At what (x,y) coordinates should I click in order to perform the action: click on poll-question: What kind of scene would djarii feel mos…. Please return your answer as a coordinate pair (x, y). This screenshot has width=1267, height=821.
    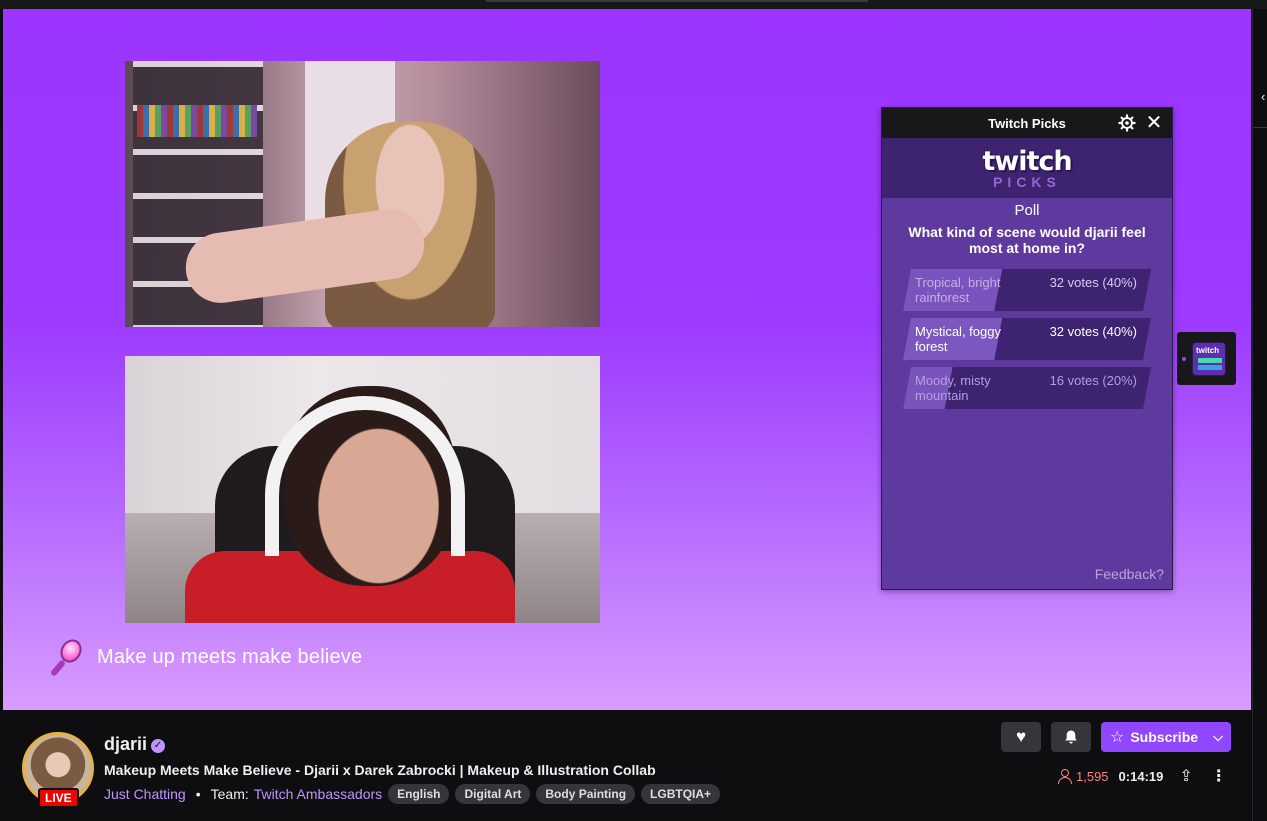
    Looking at the image, I should click on (1027, 240).